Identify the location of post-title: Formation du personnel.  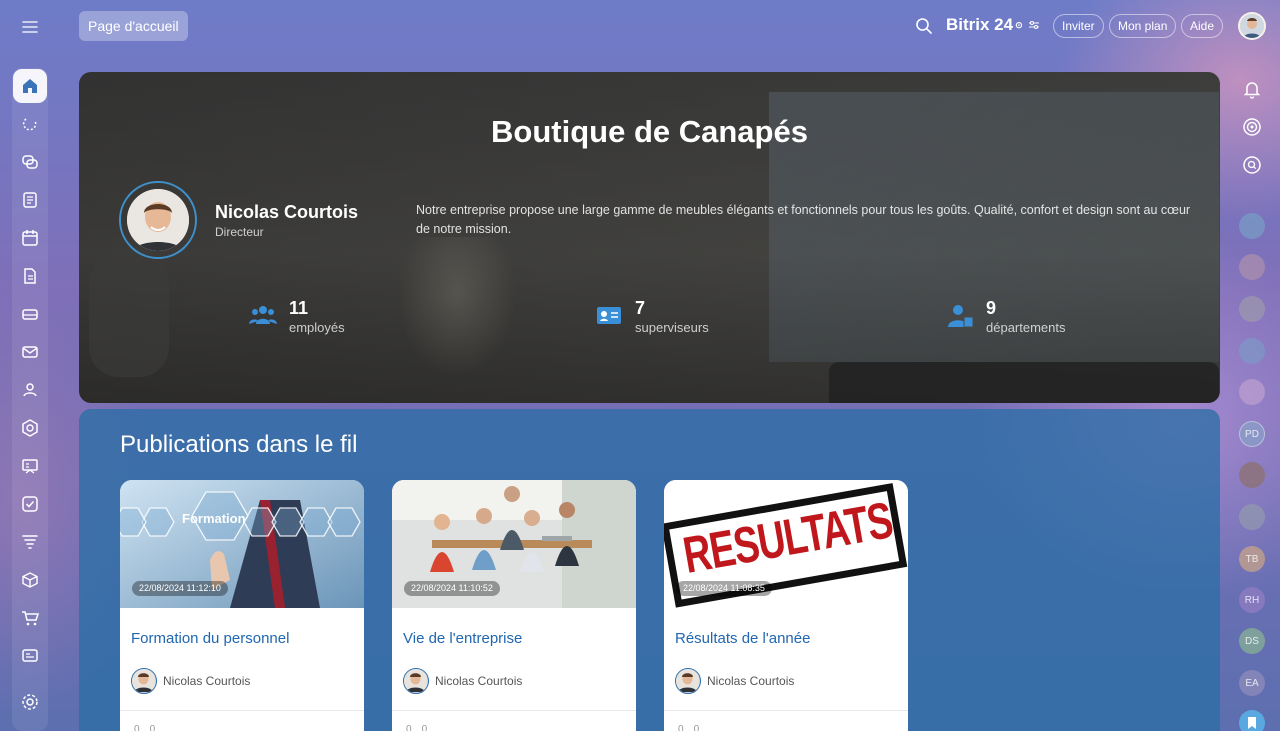
(210, 638).